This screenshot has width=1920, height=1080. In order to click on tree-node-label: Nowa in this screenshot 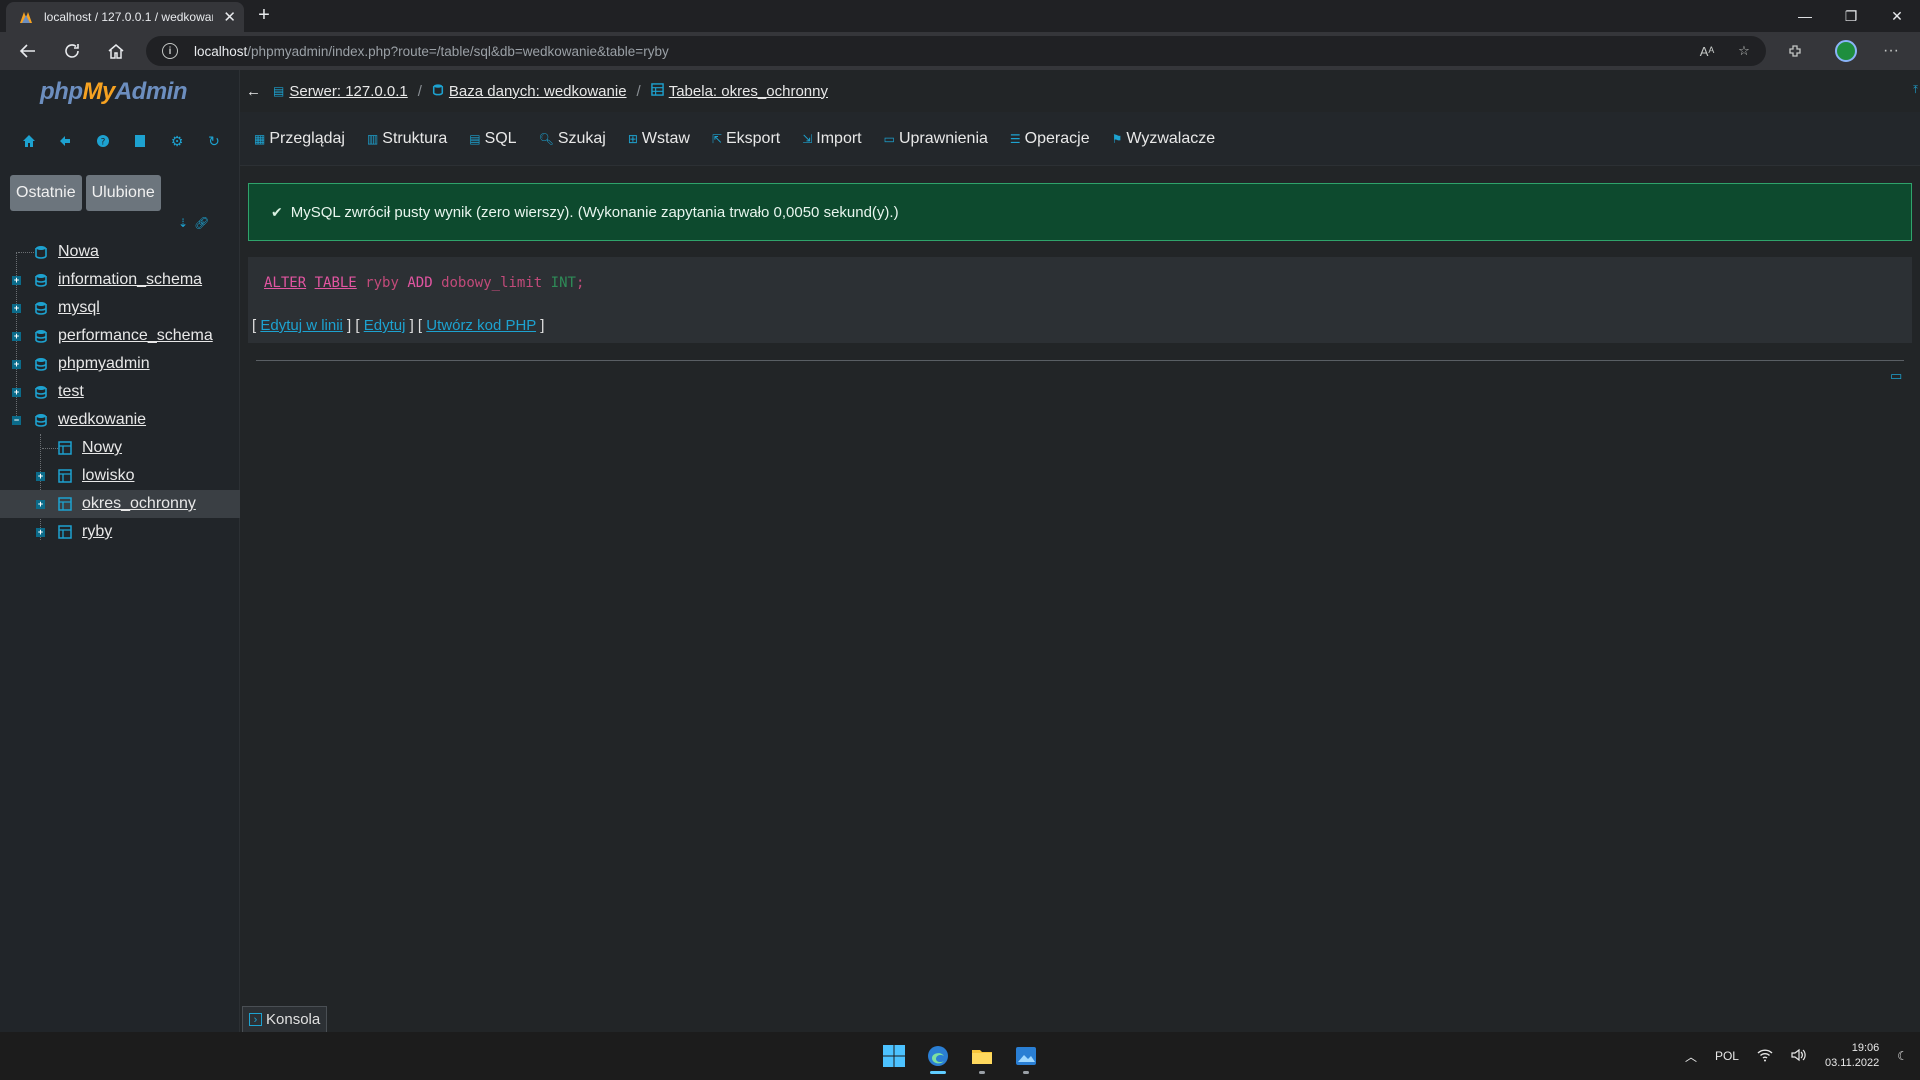, I will do `click(78, 252)`.